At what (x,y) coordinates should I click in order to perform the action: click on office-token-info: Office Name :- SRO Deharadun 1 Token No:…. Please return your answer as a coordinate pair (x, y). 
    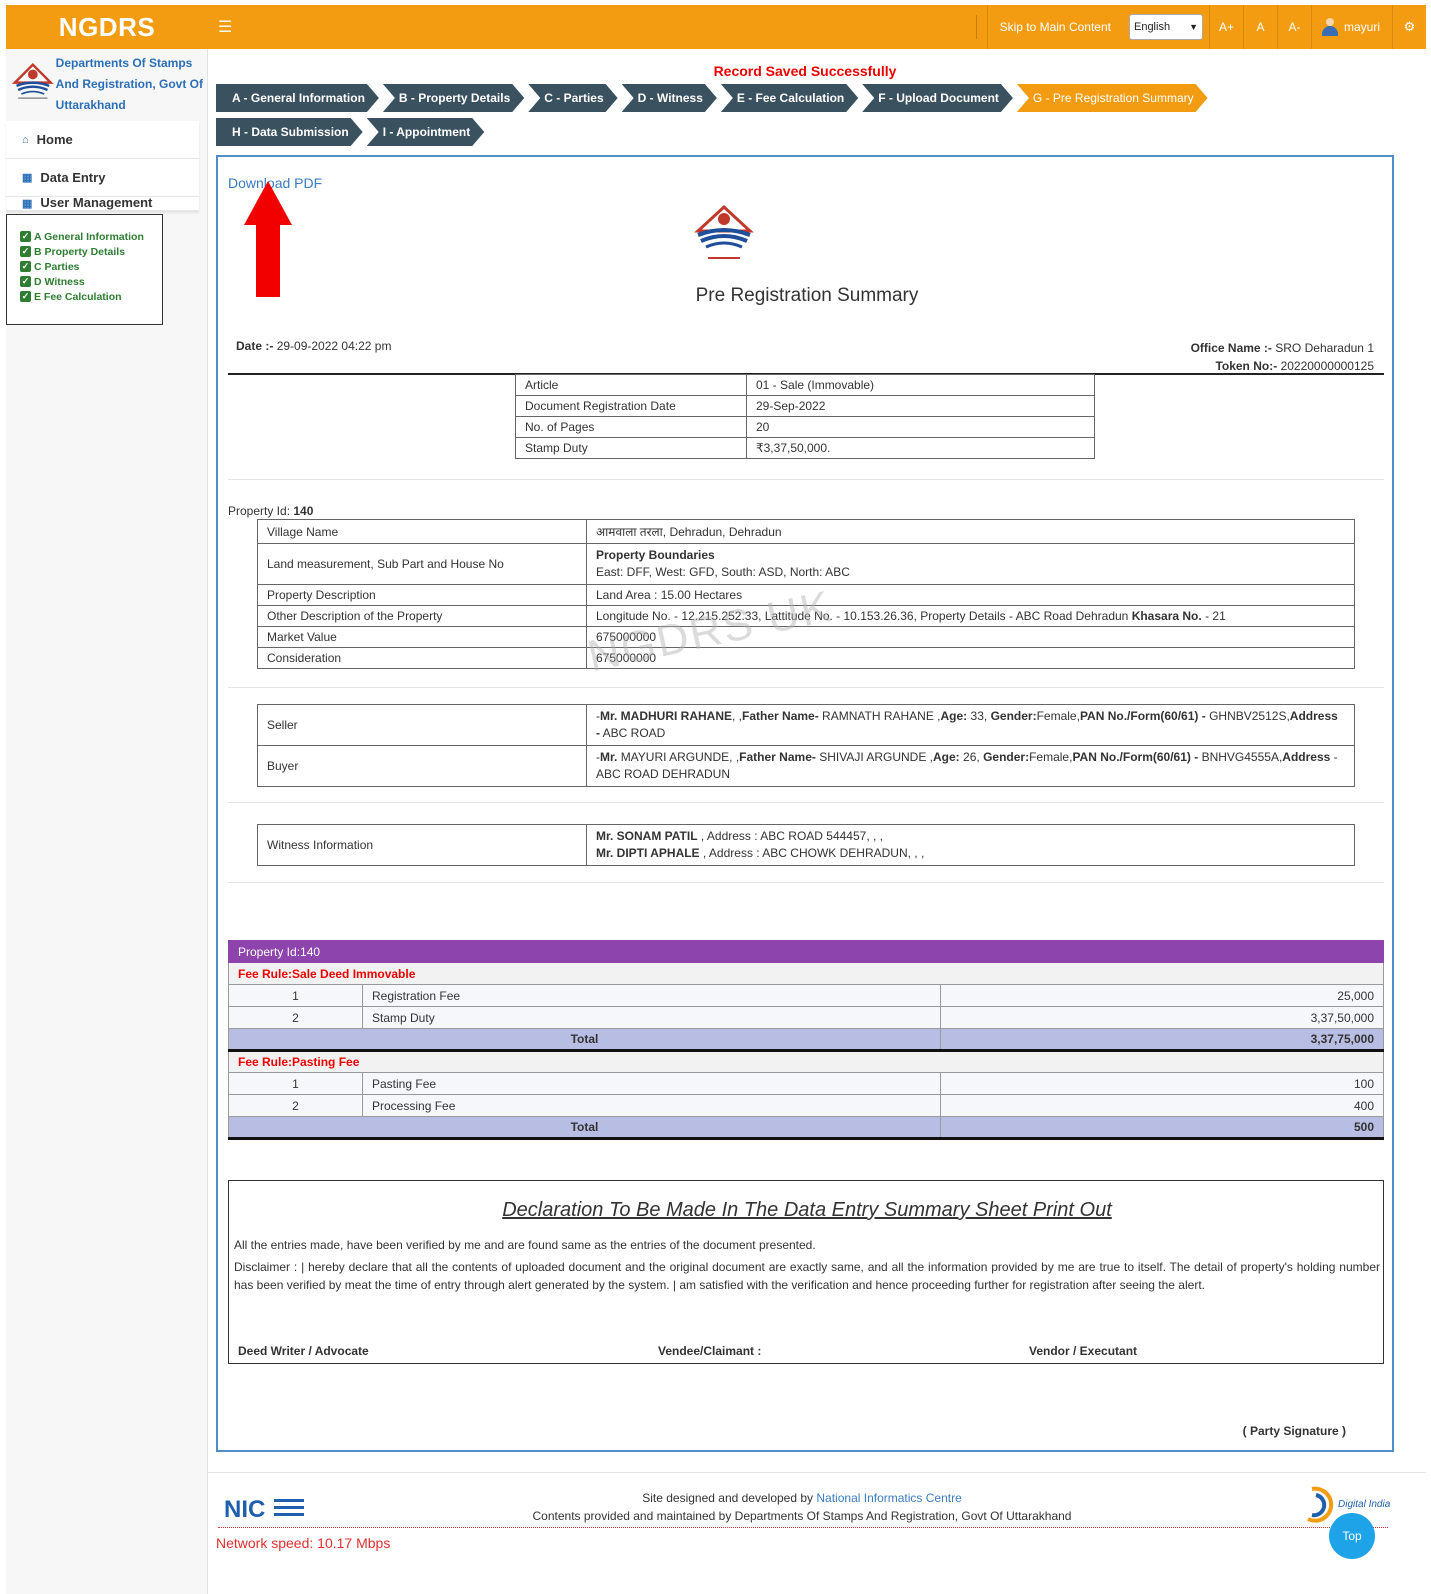
    Looking at the image, I should click on (1282, 357).